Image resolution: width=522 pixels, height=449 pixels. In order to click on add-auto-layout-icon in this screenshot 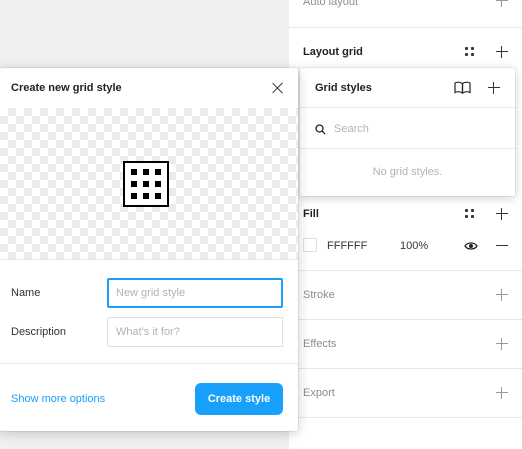, I will do `click(502, 3)`.